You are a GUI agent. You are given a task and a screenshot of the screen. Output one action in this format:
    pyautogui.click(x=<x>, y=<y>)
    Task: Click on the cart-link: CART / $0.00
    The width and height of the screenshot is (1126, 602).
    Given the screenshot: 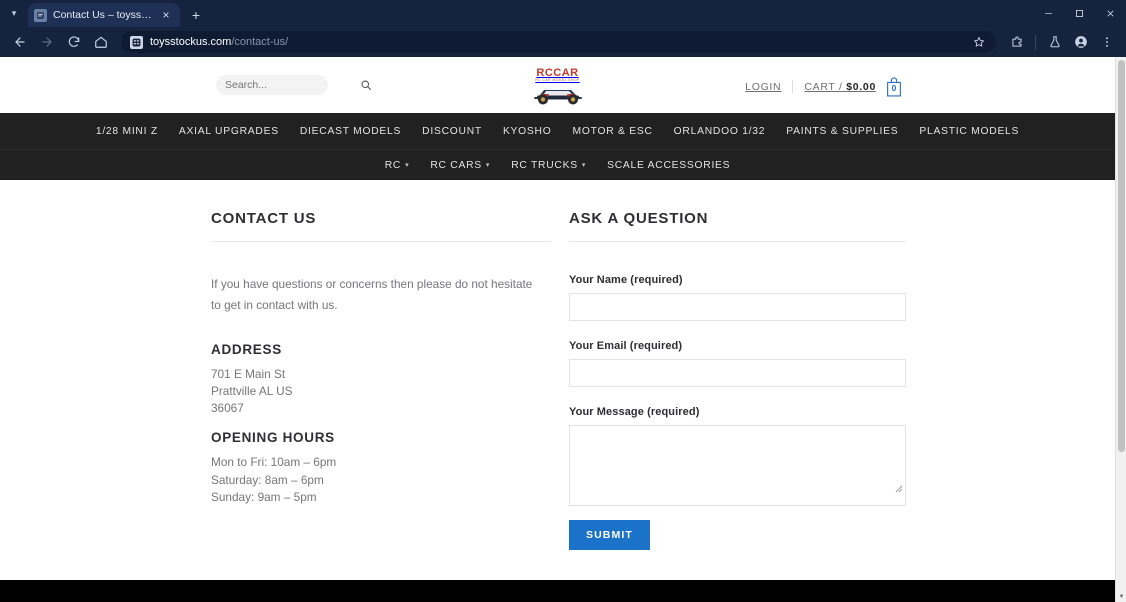 What is the action you would take?
    pyautogui.click(x=834, y=87)
    